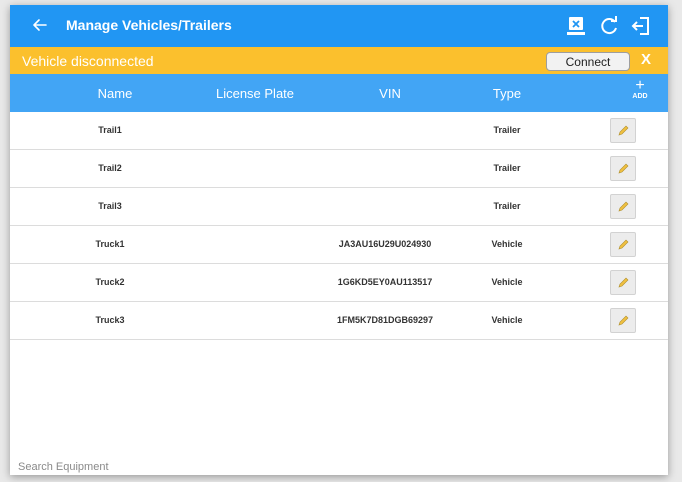  What do you see at coordinates (110, 244) in the screenshot?
I see `cell-name: Truck1` at bounding box center [110, 244].